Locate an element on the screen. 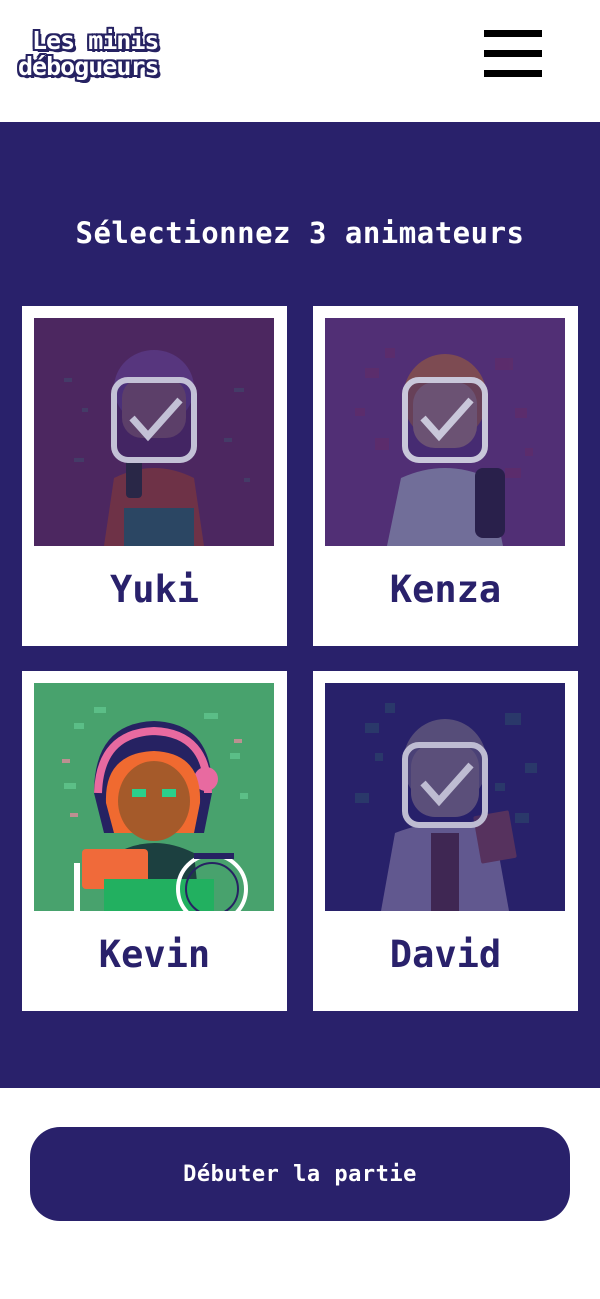 The height and width of the screenshot is (1299, 600). brand-logo-line-2: débogueurs is located at coordinates (89, 66).